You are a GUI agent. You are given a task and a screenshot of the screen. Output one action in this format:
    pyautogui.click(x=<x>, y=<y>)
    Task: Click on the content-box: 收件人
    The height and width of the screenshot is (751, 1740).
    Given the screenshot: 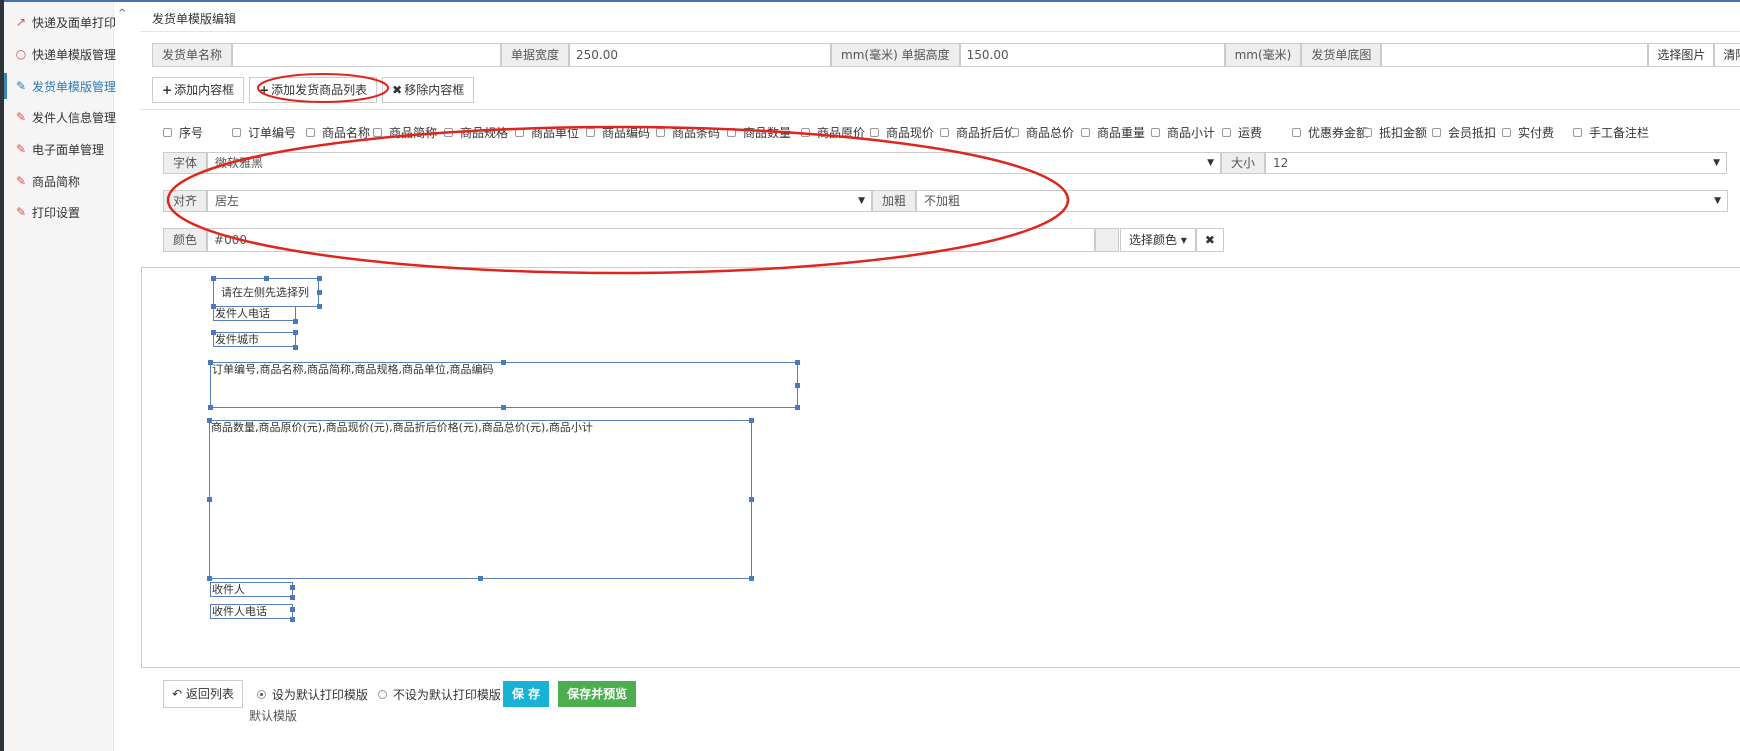 What is the action you would take?
    pyautogui.click(x=251, y=589)
    